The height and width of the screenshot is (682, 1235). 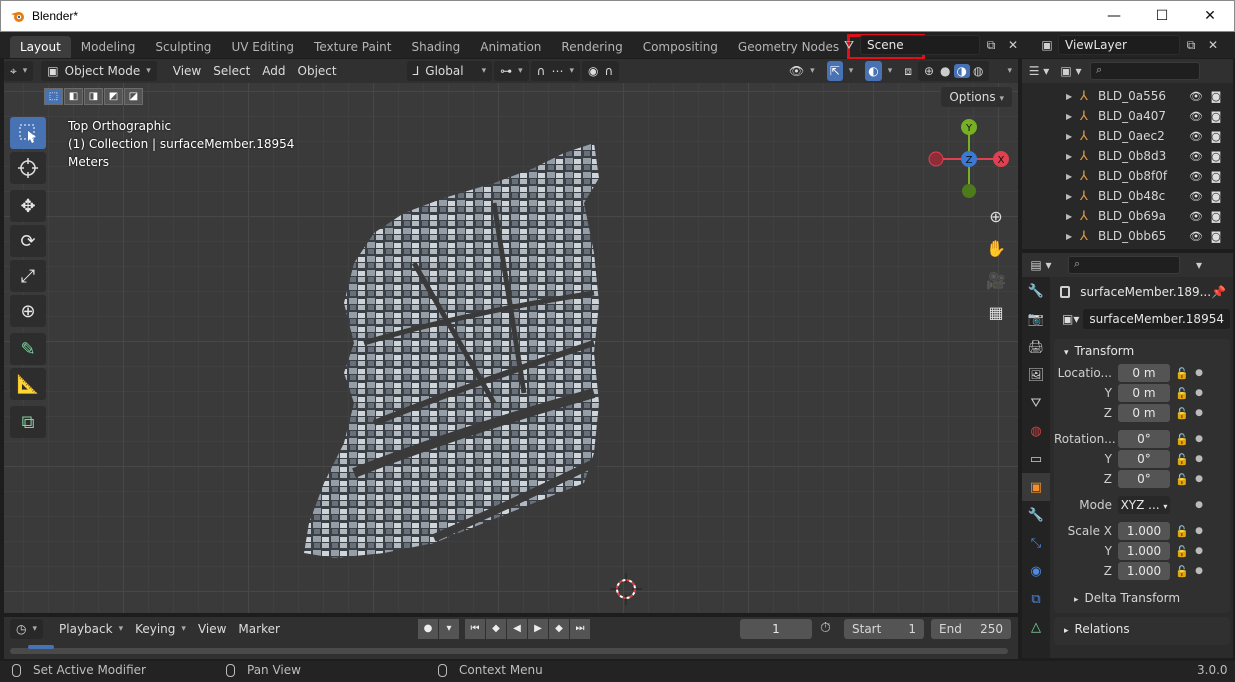 I want to click on add-cube-tool: ⧉, so click(x=28, y=422).